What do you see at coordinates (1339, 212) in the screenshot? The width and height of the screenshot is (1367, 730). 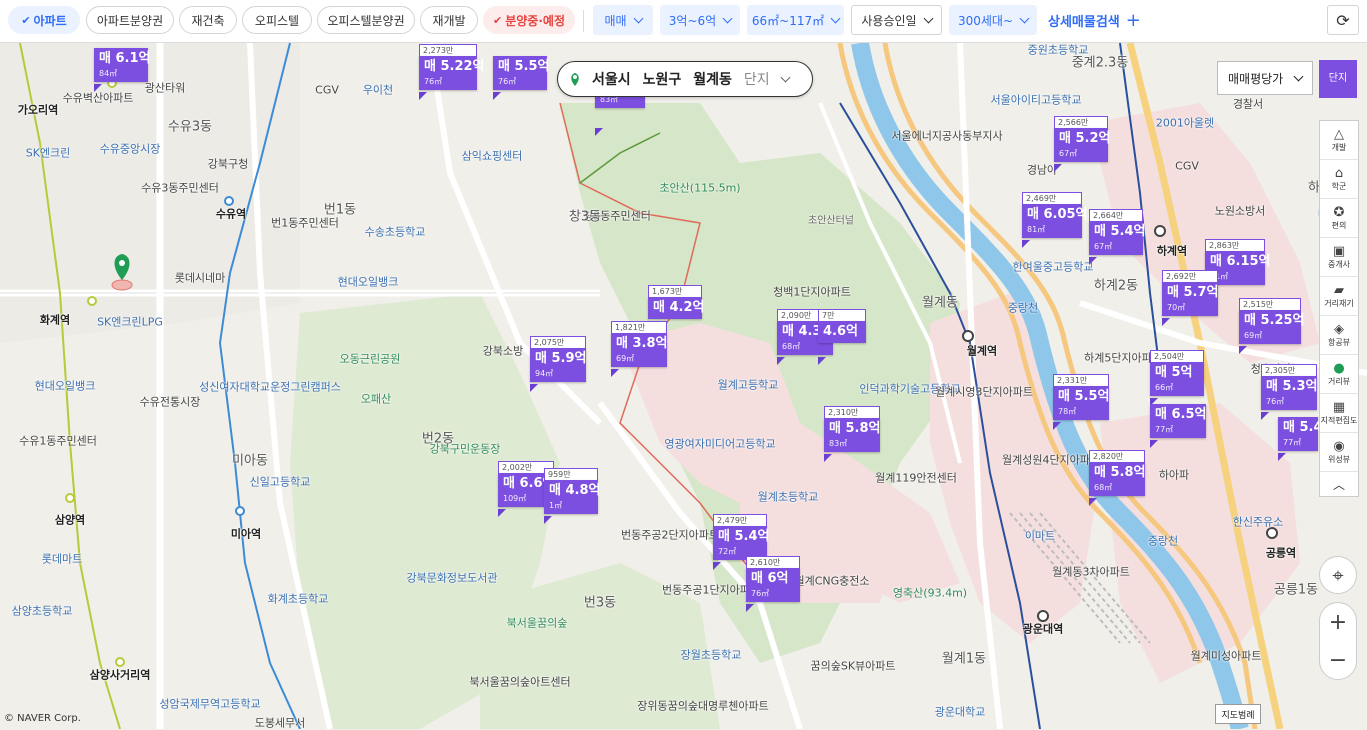 I see `convenience-icon: ✪` at bounding box center [1339, 212].